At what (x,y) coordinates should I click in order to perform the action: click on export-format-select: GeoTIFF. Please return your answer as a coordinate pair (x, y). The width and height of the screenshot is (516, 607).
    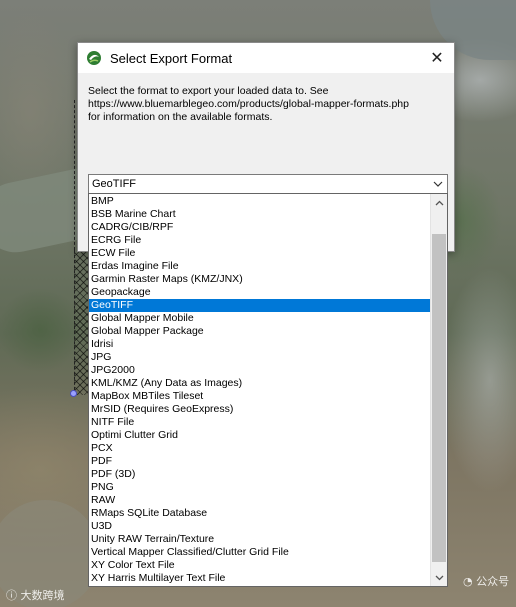
    Looking at the image, I should click on (268, 184).